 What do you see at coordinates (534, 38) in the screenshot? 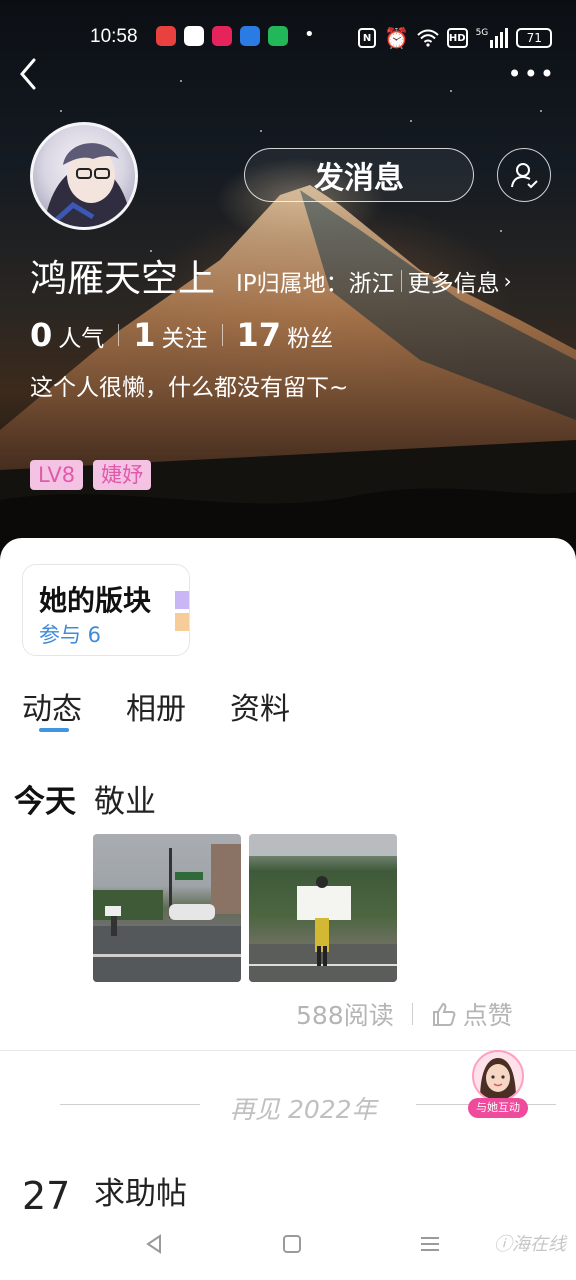
I see `battery-icon: 71` at bounding box center [534, 38].